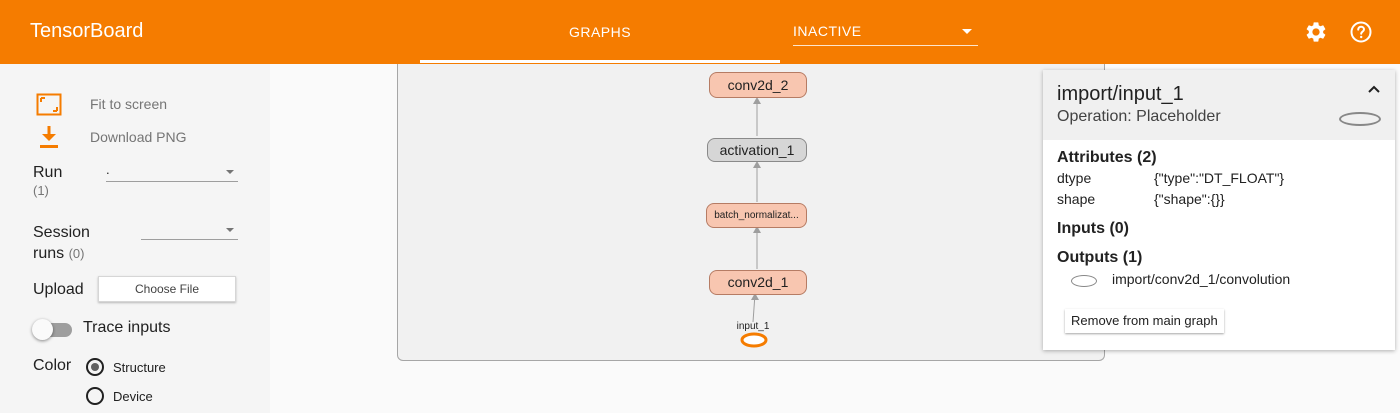  What do you see at coordinates (1074, 178) in the screenshot?
I see `attribute-key: dtype` at bounding box center [1074, 178].